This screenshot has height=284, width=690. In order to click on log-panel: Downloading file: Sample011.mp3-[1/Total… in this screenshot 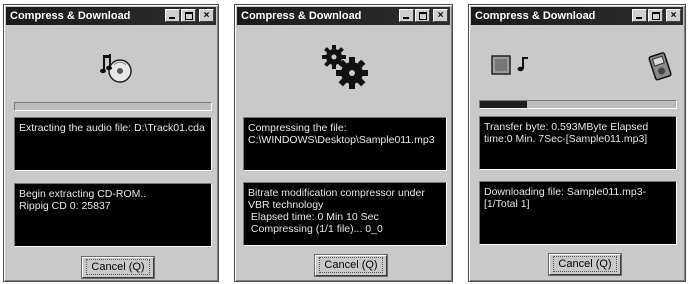, I will do `click(578, 213)`.